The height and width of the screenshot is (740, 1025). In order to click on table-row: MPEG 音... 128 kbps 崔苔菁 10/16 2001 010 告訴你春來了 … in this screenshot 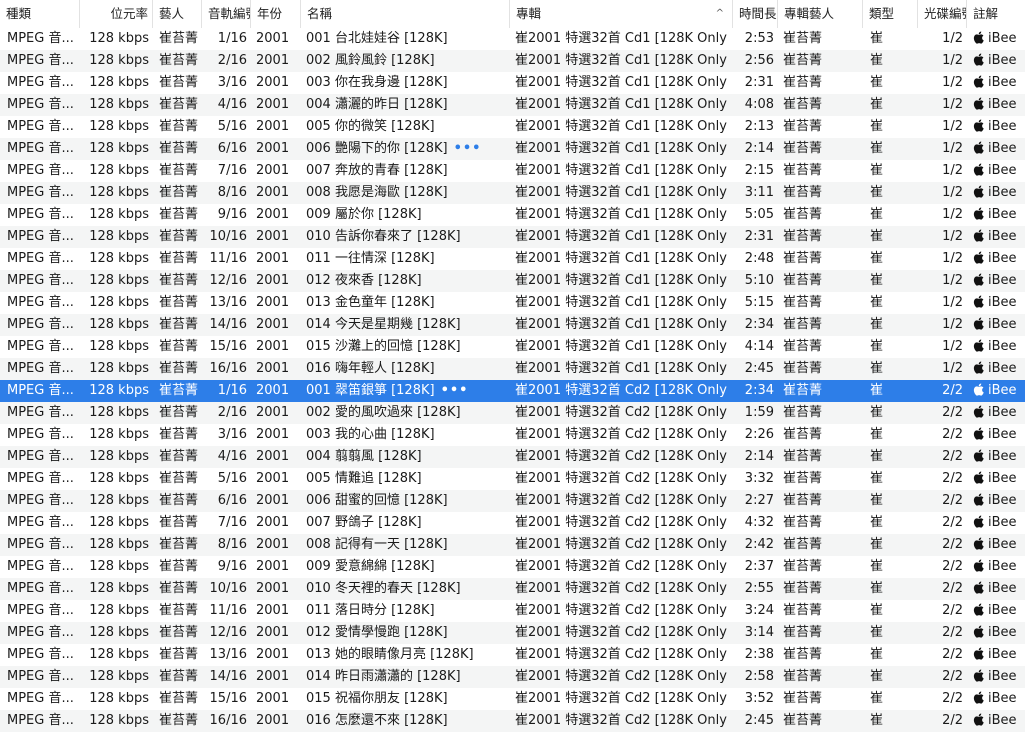, I will do `click(512, 237)`.